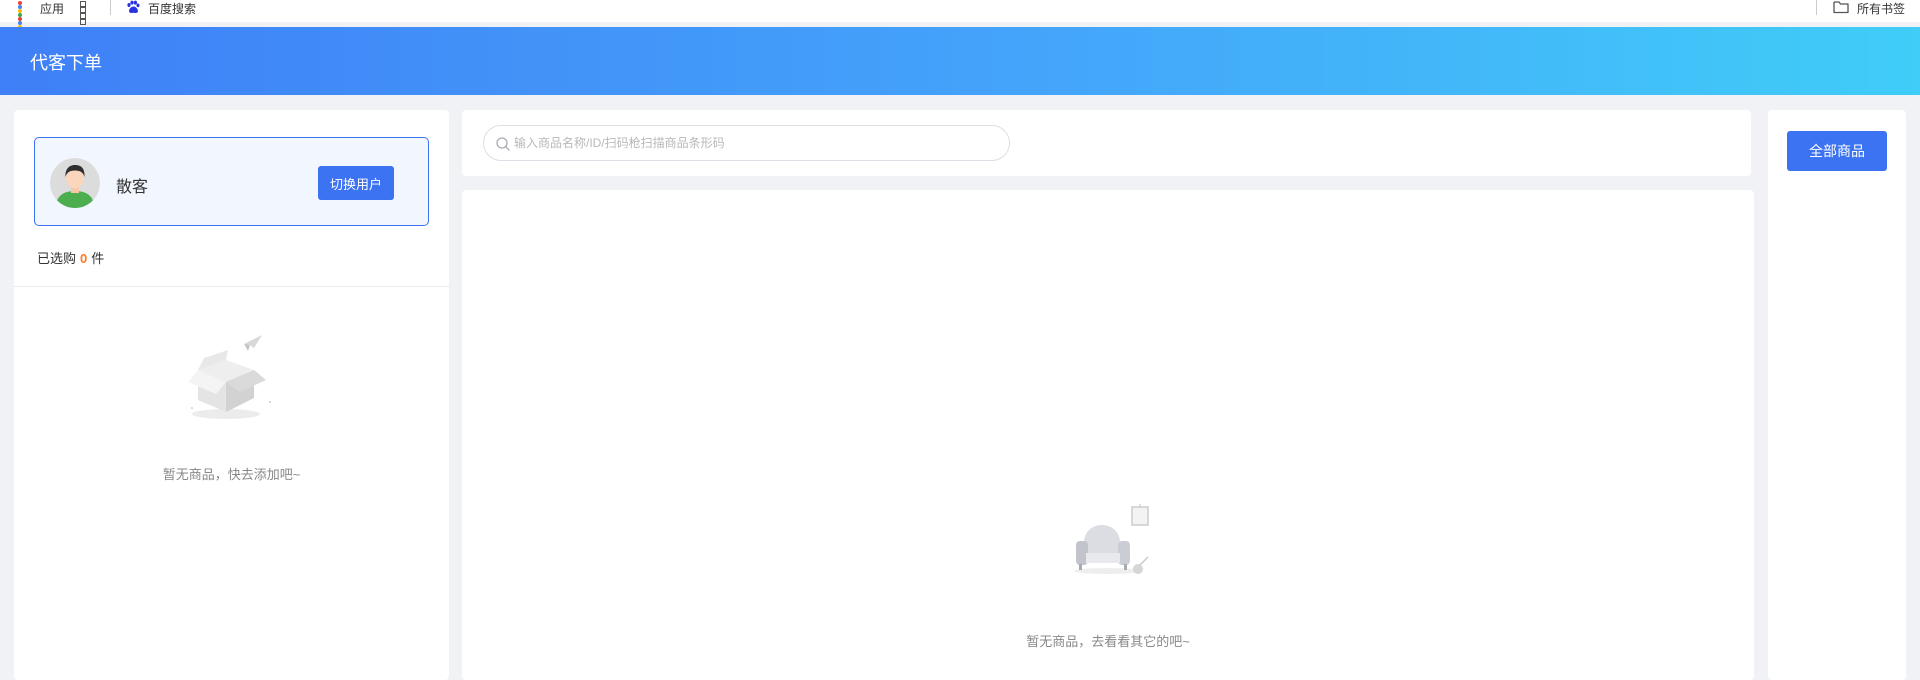  I want to click on bookmark-apps: 应用, so click(41, 18).